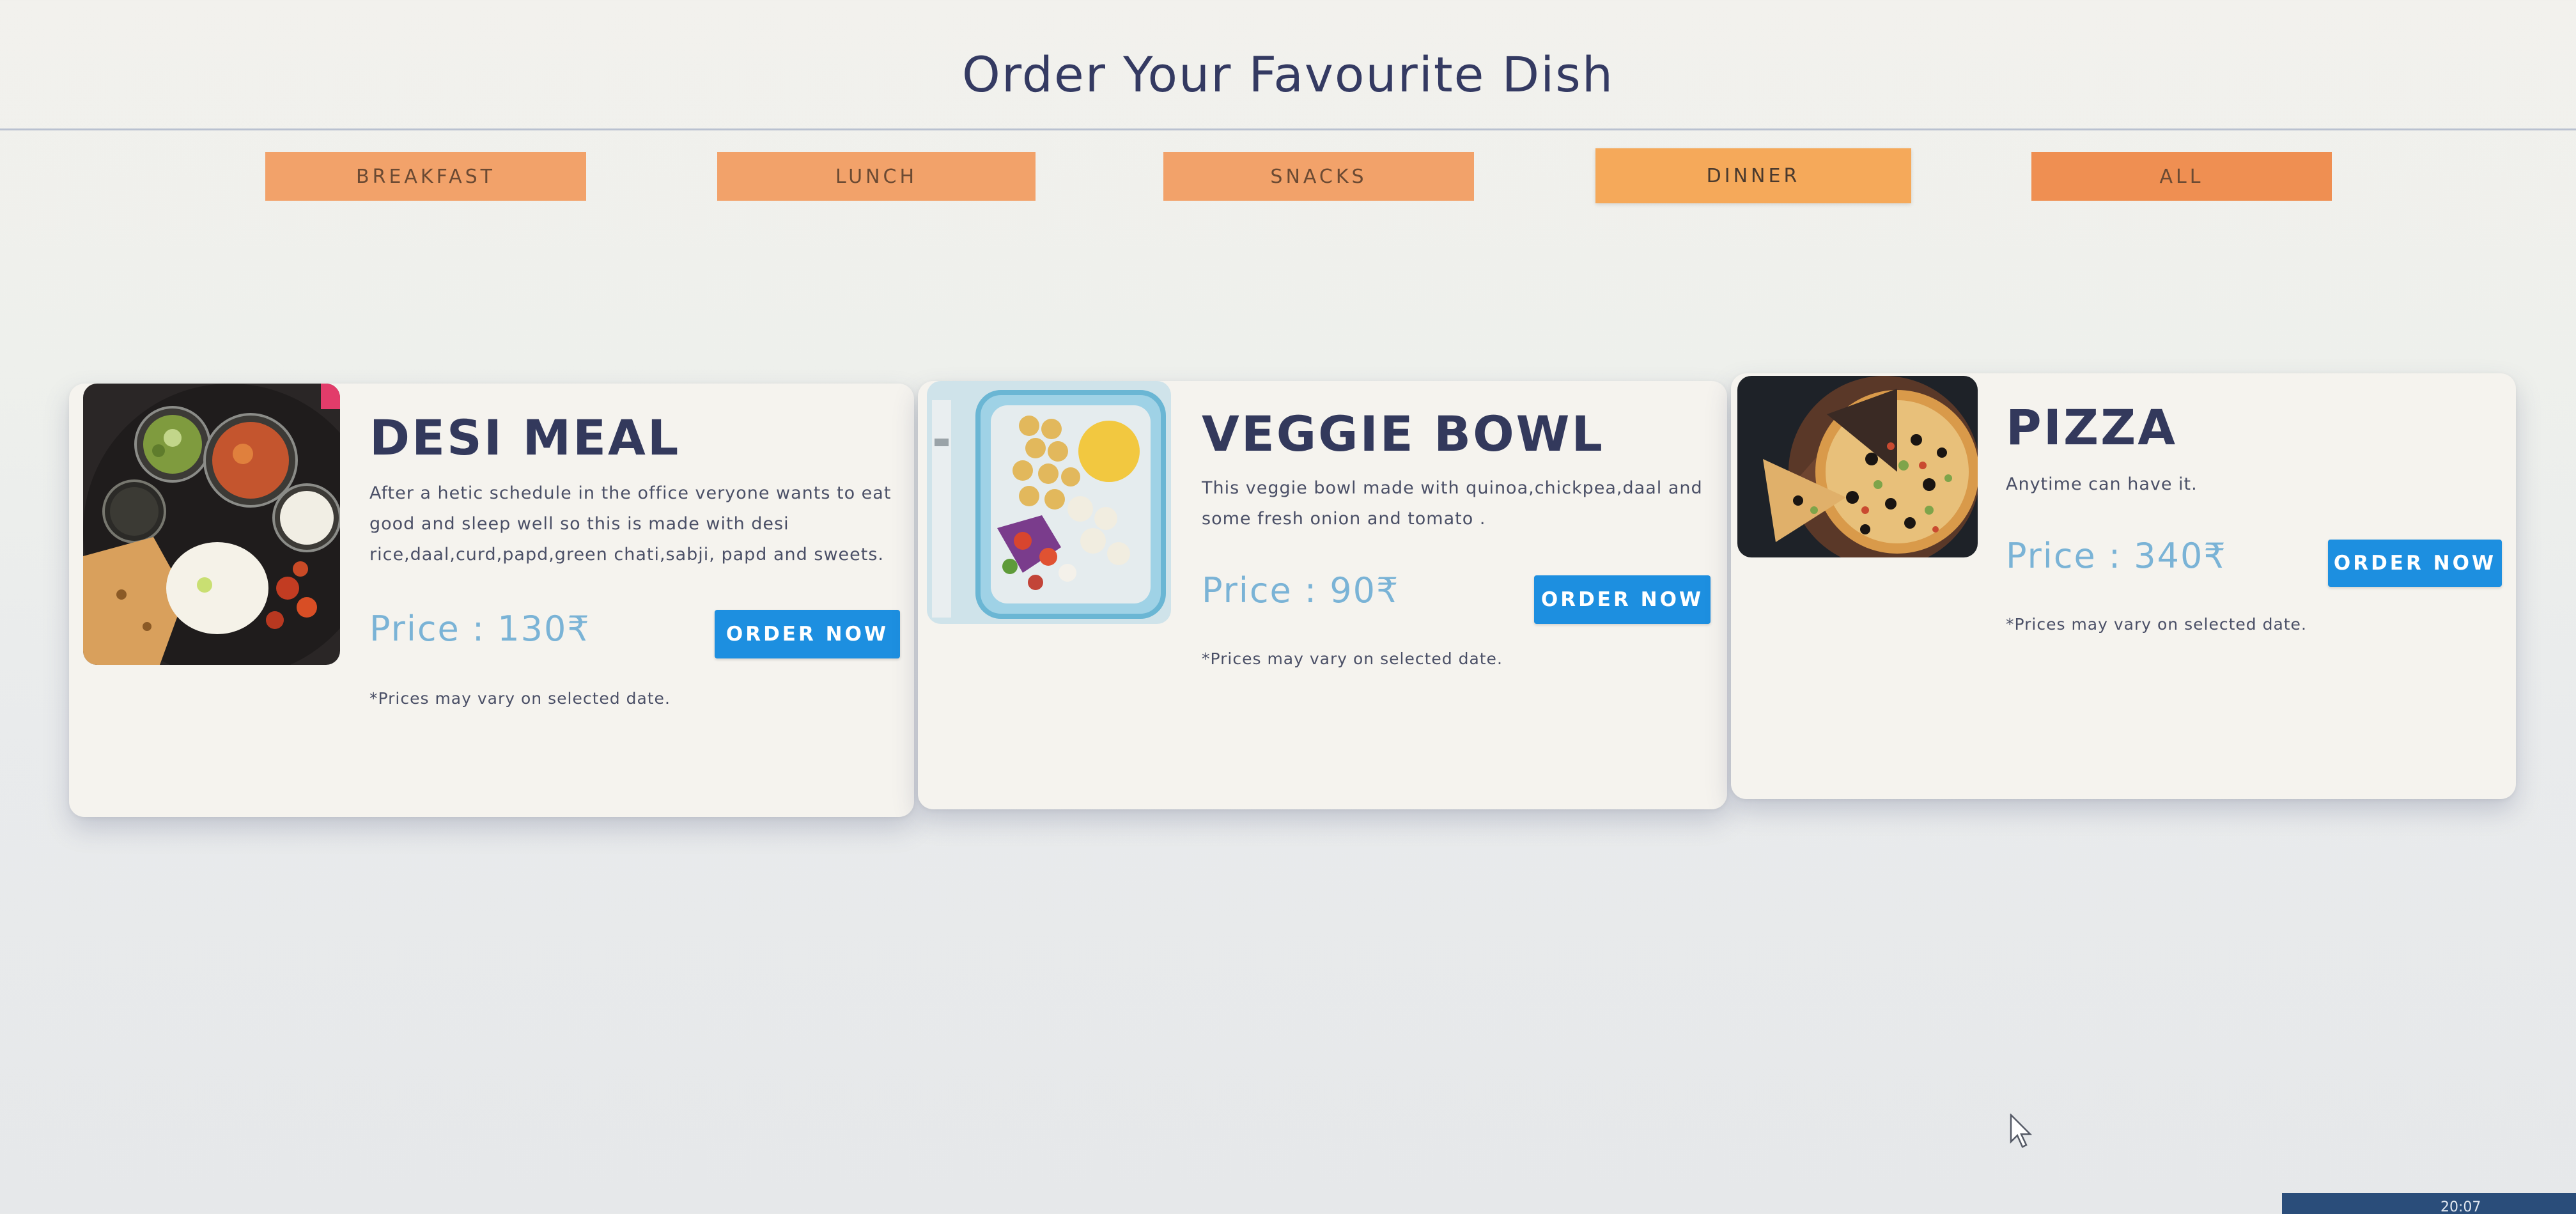  I want to click on thali-plate-icon, so click(211, 524).